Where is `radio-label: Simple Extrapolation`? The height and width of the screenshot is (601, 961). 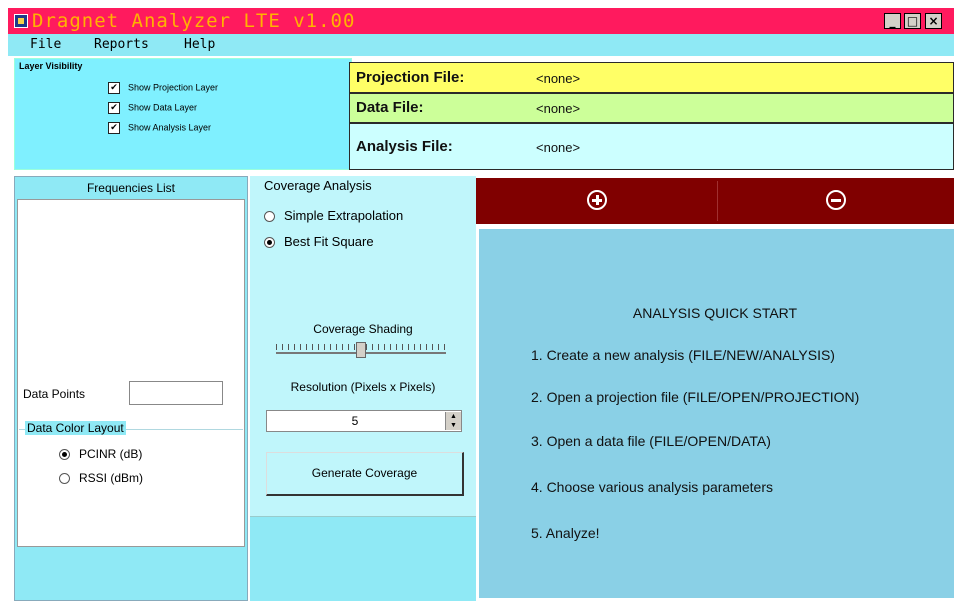 radio-label: Simple Extrapolation is located at coordinates (344, 215).